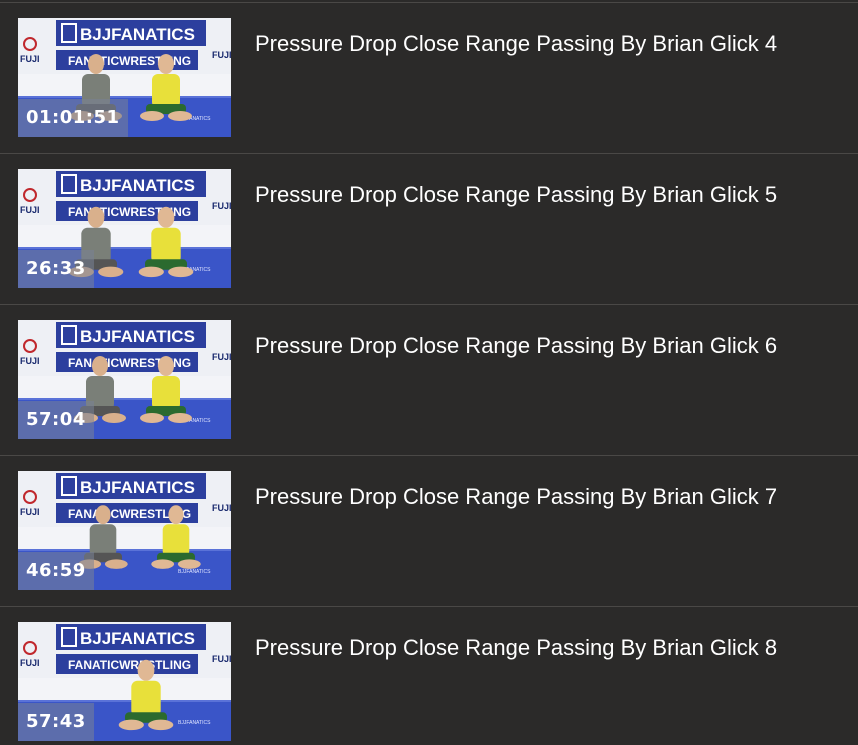 This screenshot has height=745, width=858. What do you see at coordinates (73, 118) in the screenshot?
I see `video-duration-badge: 01:01:51` at bounding box center [73, 118].